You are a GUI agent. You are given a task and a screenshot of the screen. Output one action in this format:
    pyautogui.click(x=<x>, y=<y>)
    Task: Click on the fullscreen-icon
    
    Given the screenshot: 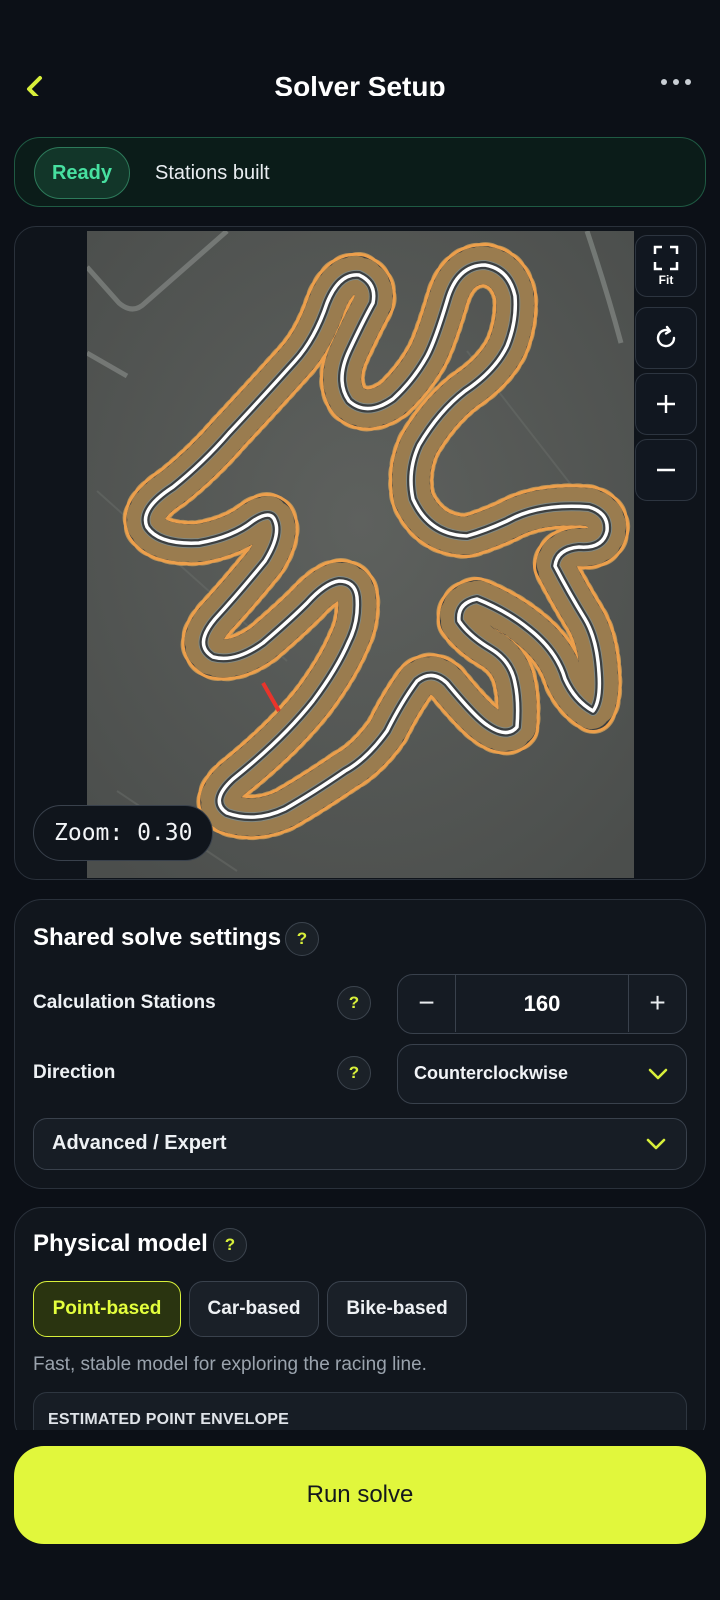 What is the action you would take?
    pyautogui.click(x=666, y=258)
    